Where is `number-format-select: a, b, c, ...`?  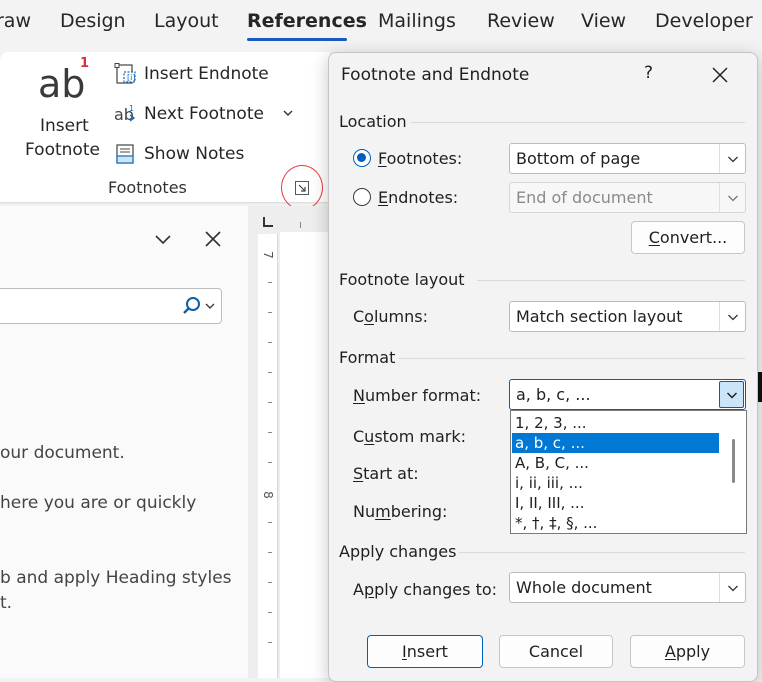
number-format-select: a, b, c, ... is located at coordinates (627, 394).